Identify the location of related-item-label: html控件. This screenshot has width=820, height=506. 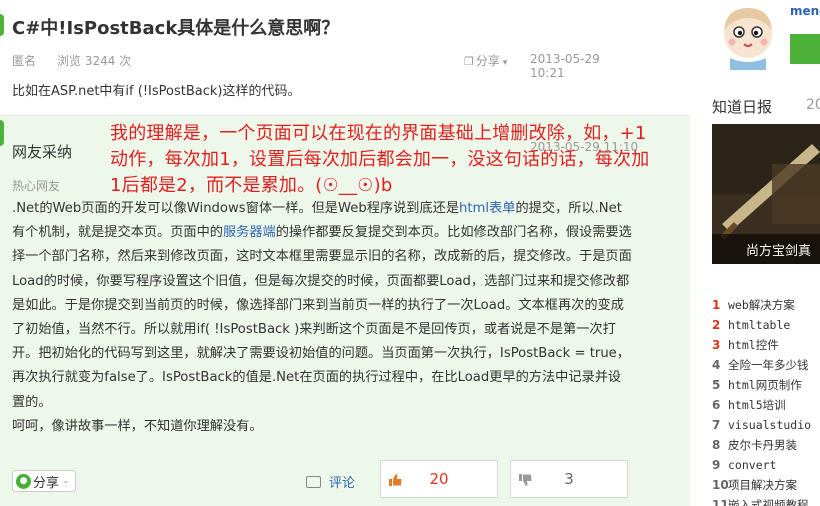
(753, 345).